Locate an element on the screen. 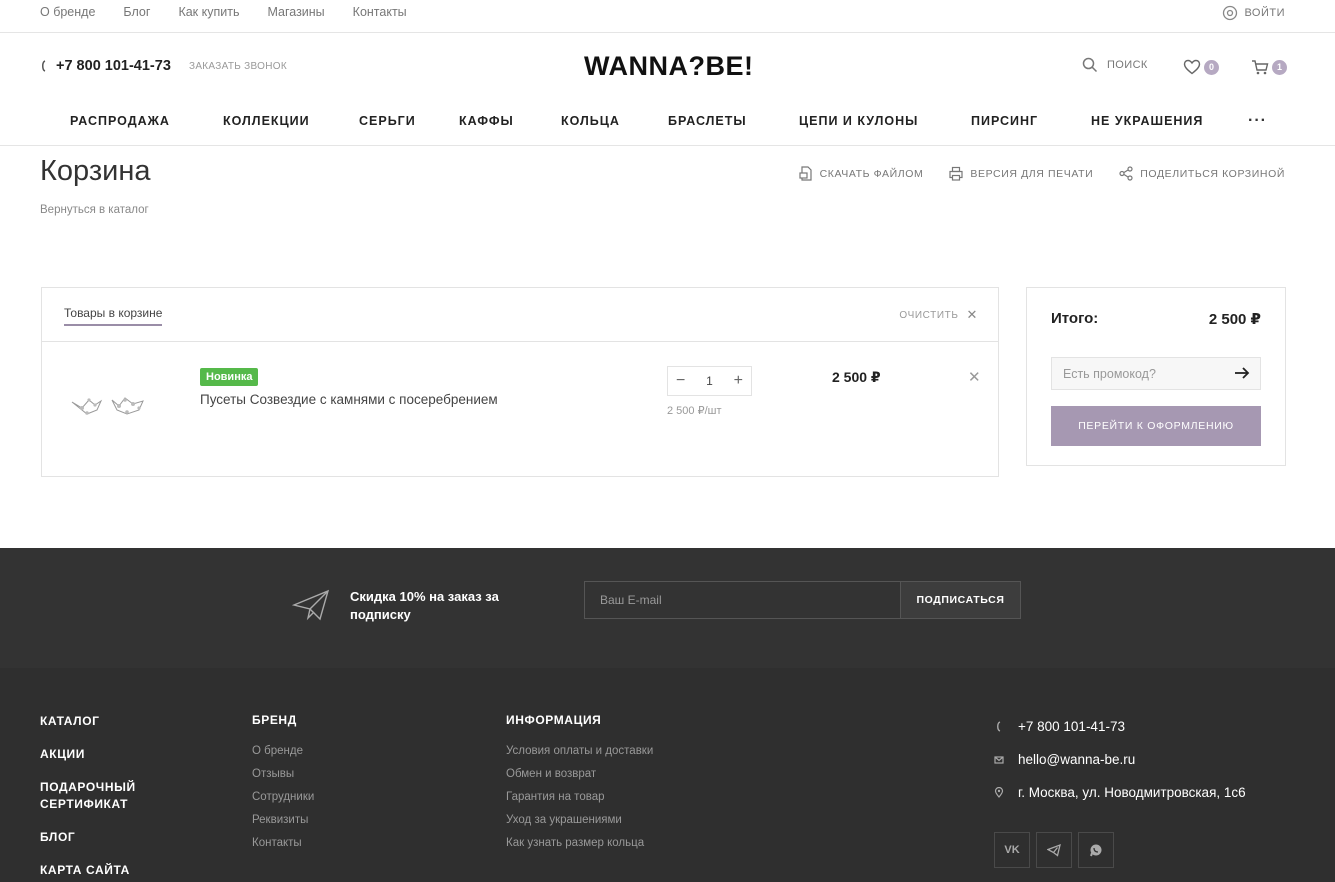 This screenshot has width=1335, height=882. print-version-button: ВЕРСИЯ ДЛЯ ПЕЧАТИ is located at coordinates (1021, 173).